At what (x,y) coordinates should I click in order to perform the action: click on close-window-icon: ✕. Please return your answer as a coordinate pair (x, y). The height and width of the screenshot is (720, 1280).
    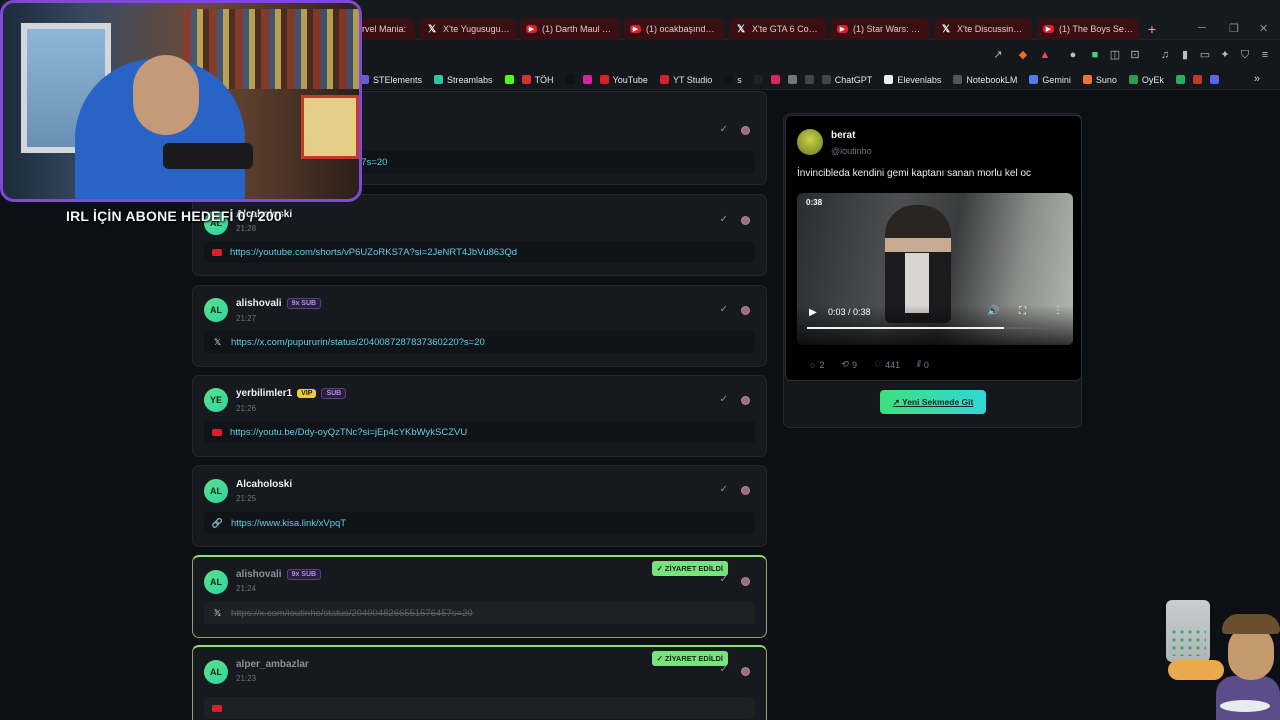
    Looking at the image, I should click on (1263, 28).